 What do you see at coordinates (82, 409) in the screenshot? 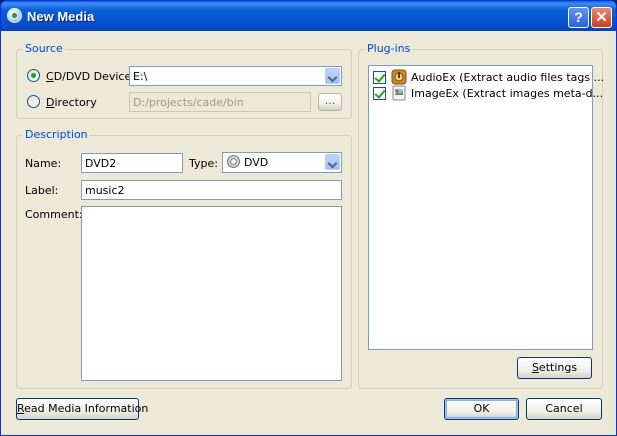
I see `read-media-information-button: Read Media Information` at bounding box center [82, 409].